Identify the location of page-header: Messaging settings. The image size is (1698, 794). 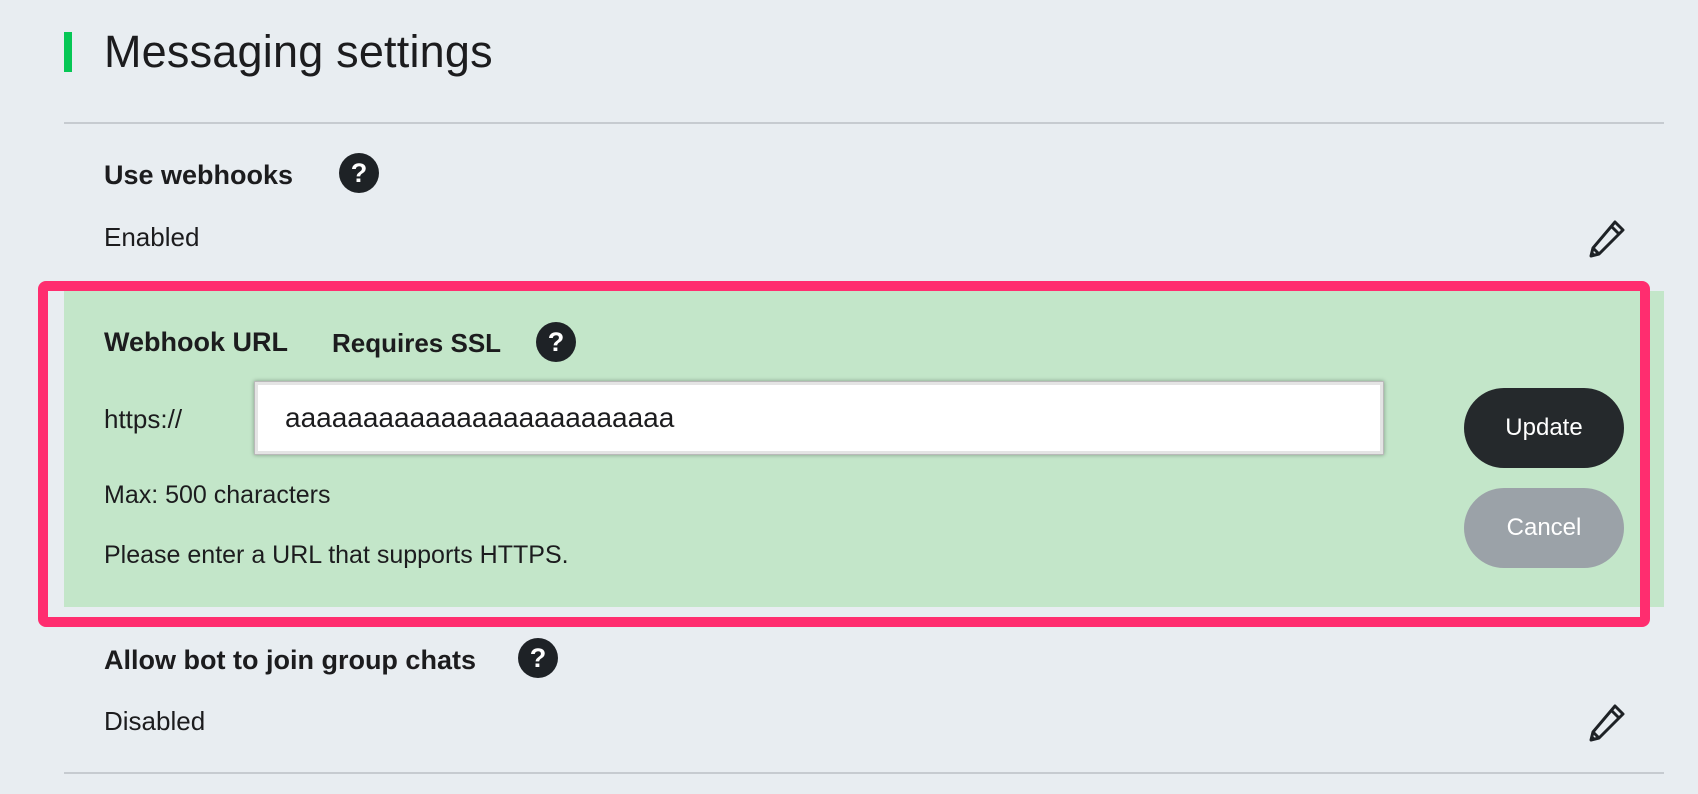
(278, 52).